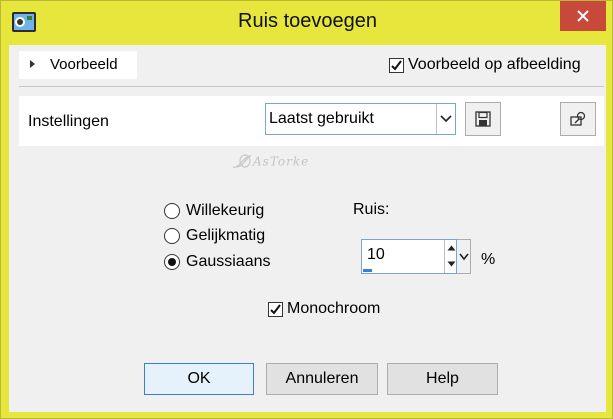 The image size is (613, 419). I want to click on radio-random: Willekeurig, so click(214, 211).